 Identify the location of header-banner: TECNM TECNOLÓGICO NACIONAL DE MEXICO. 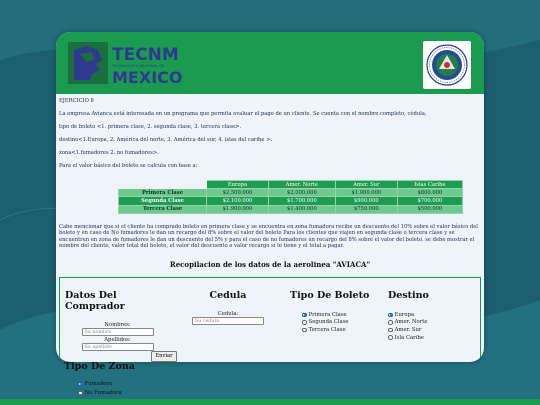
(270, 63).